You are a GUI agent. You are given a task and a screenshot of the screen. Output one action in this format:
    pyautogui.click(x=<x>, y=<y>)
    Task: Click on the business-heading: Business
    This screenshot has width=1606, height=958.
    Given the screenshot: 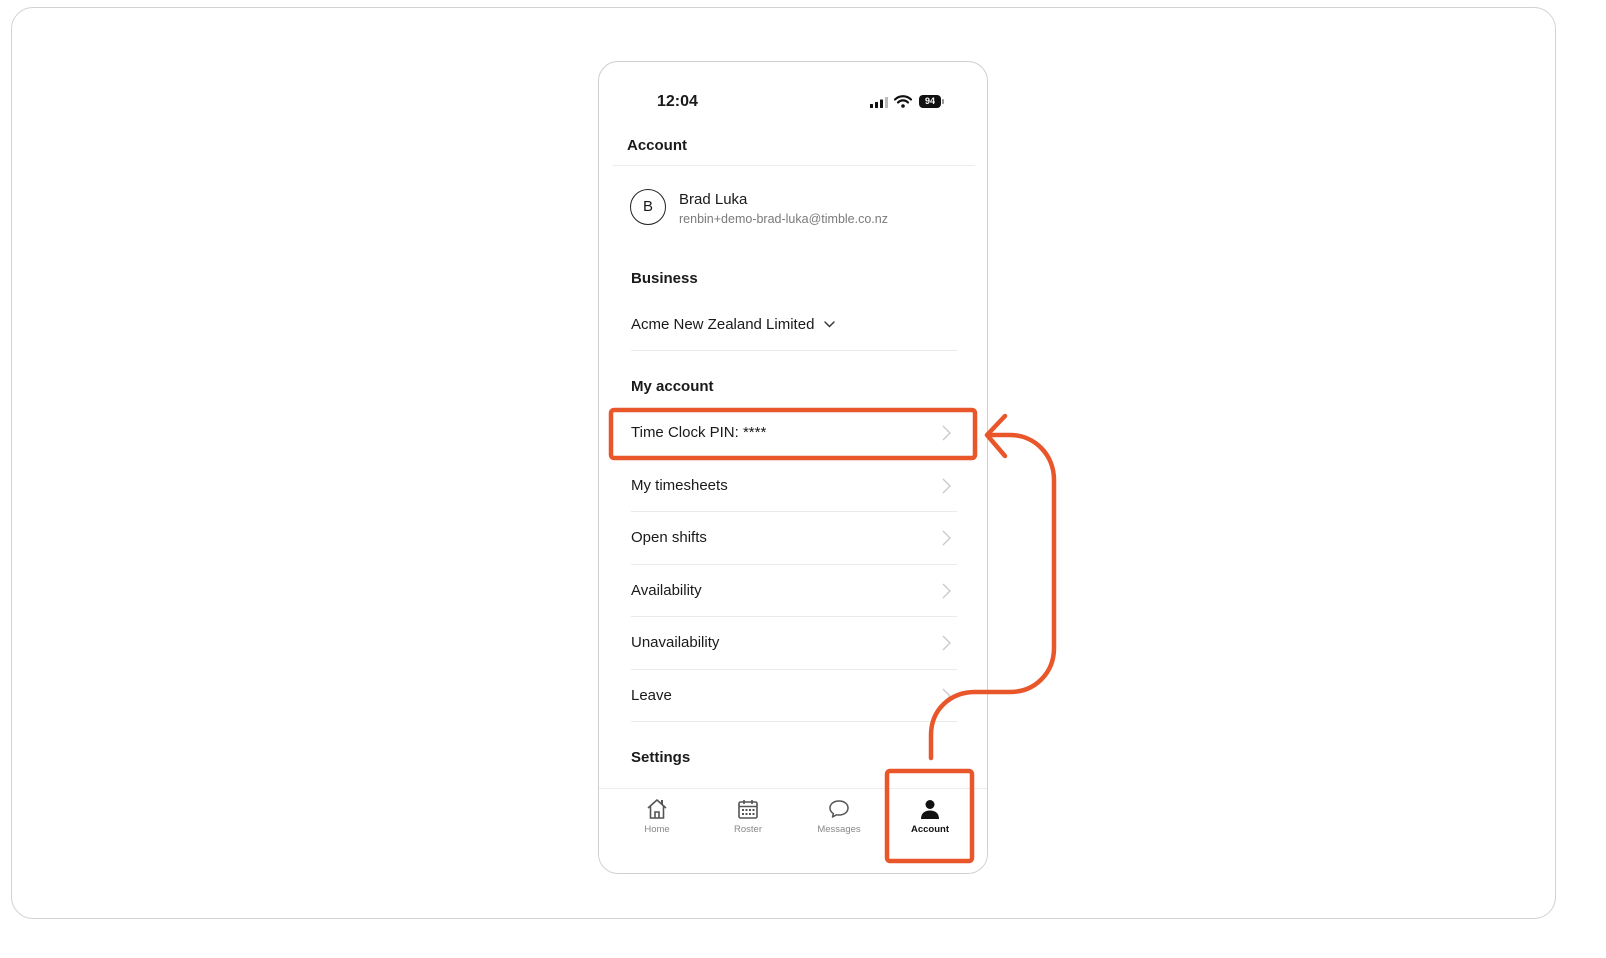 What is the action you would take?
    pyautogui.click(x=664, y=278)
    